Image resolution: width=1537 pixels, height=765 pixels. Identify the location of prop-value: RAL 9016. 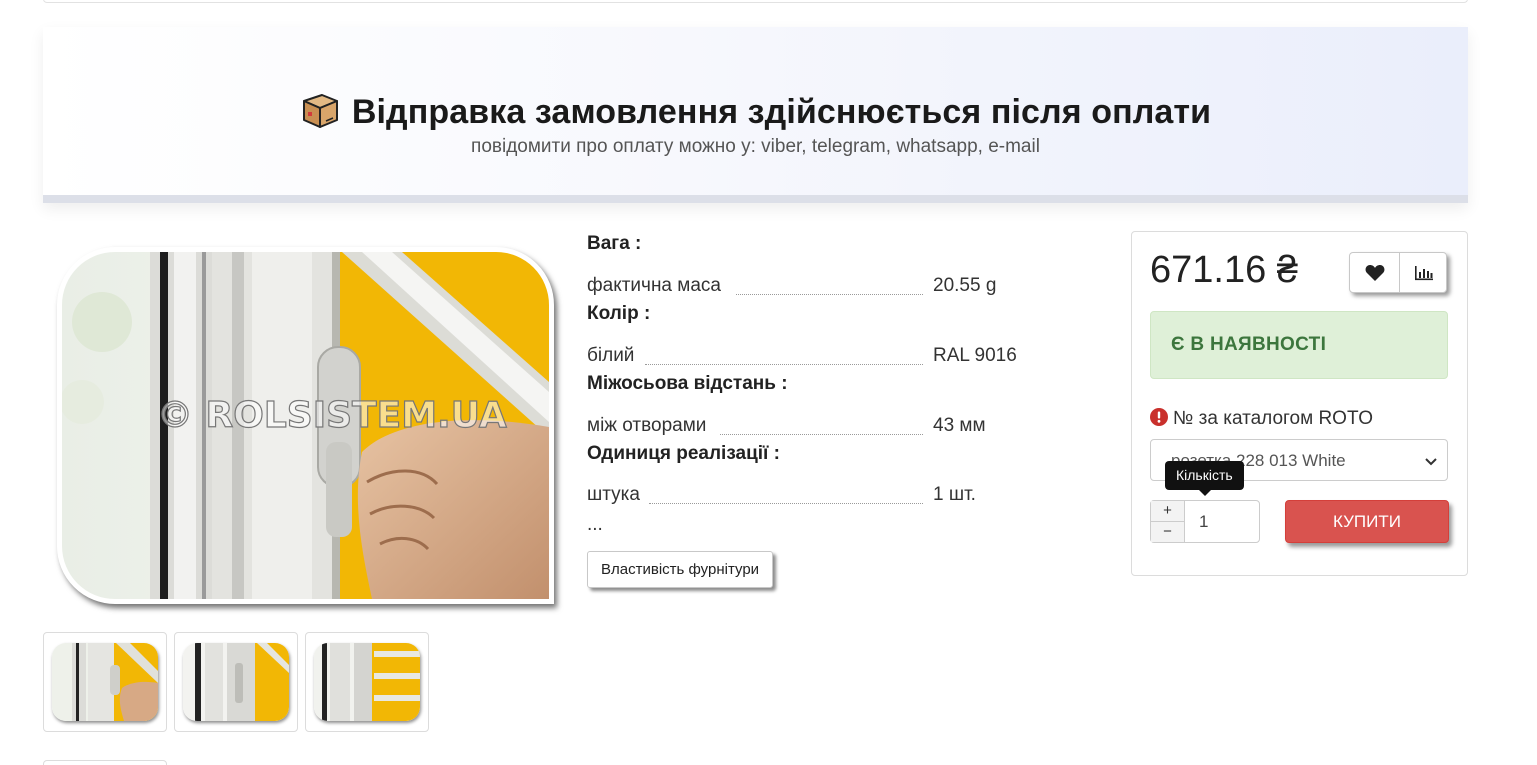
(975, 355).